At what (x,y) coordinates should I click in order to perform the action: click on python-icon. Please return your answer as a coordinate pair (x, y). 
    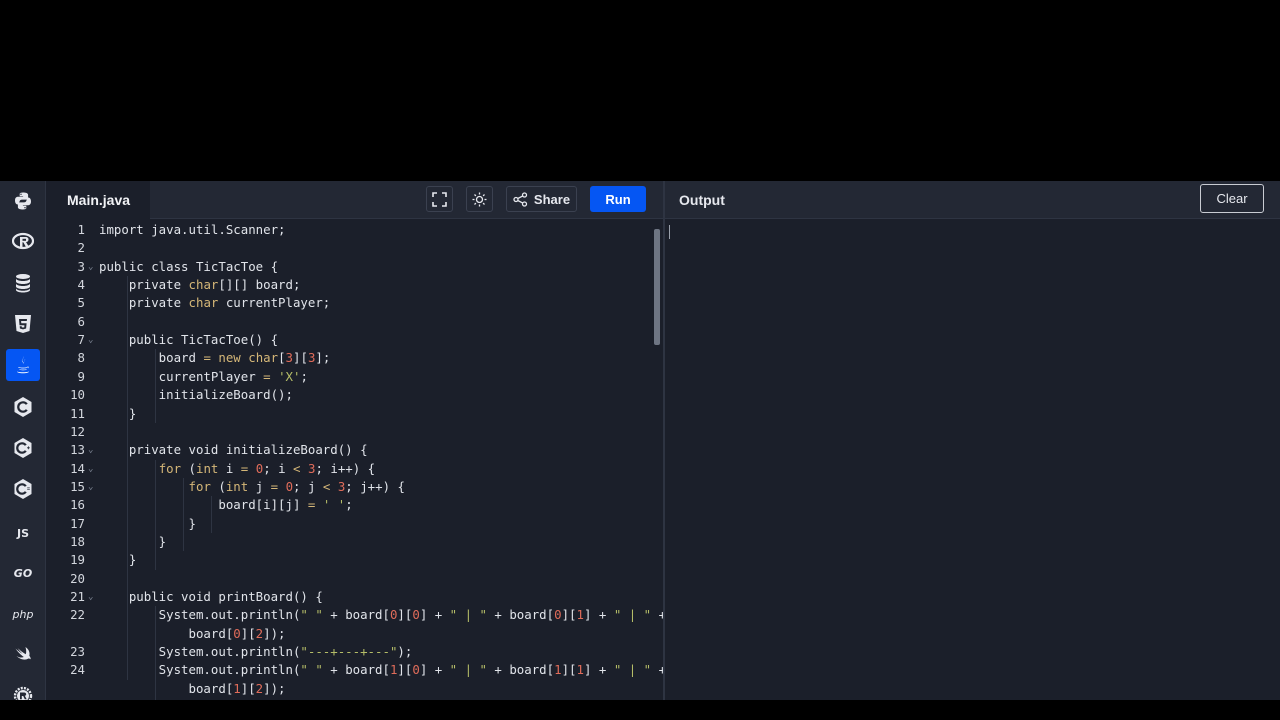
    Looking at the image, I should click on (23, 201).